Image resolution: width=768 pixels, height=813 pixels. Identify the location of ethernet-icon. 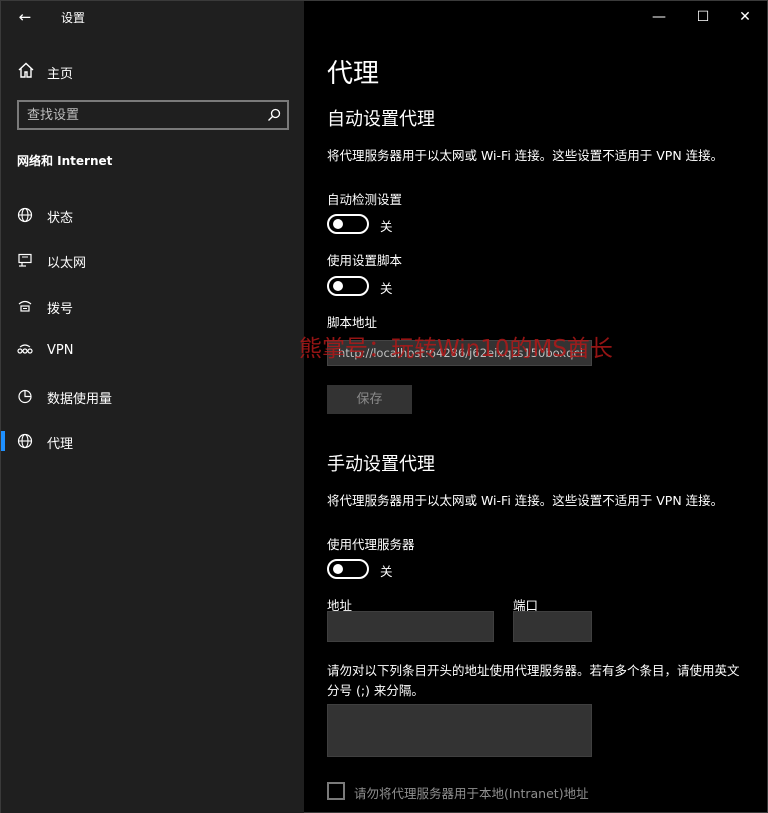
(25, 260).